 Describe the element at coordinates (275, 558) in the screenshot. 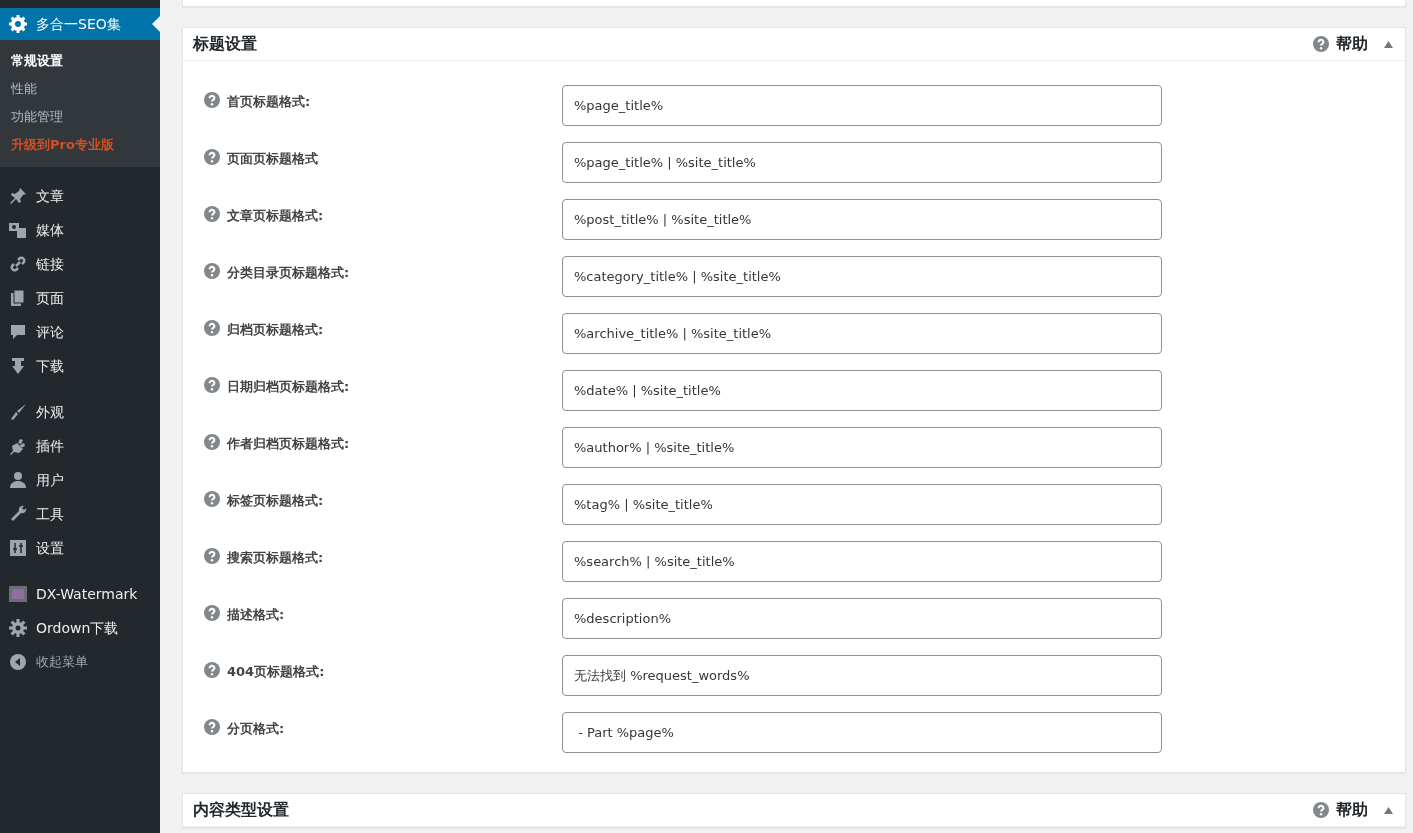

I see `field-label: 搜索页标题格式:` at that location.